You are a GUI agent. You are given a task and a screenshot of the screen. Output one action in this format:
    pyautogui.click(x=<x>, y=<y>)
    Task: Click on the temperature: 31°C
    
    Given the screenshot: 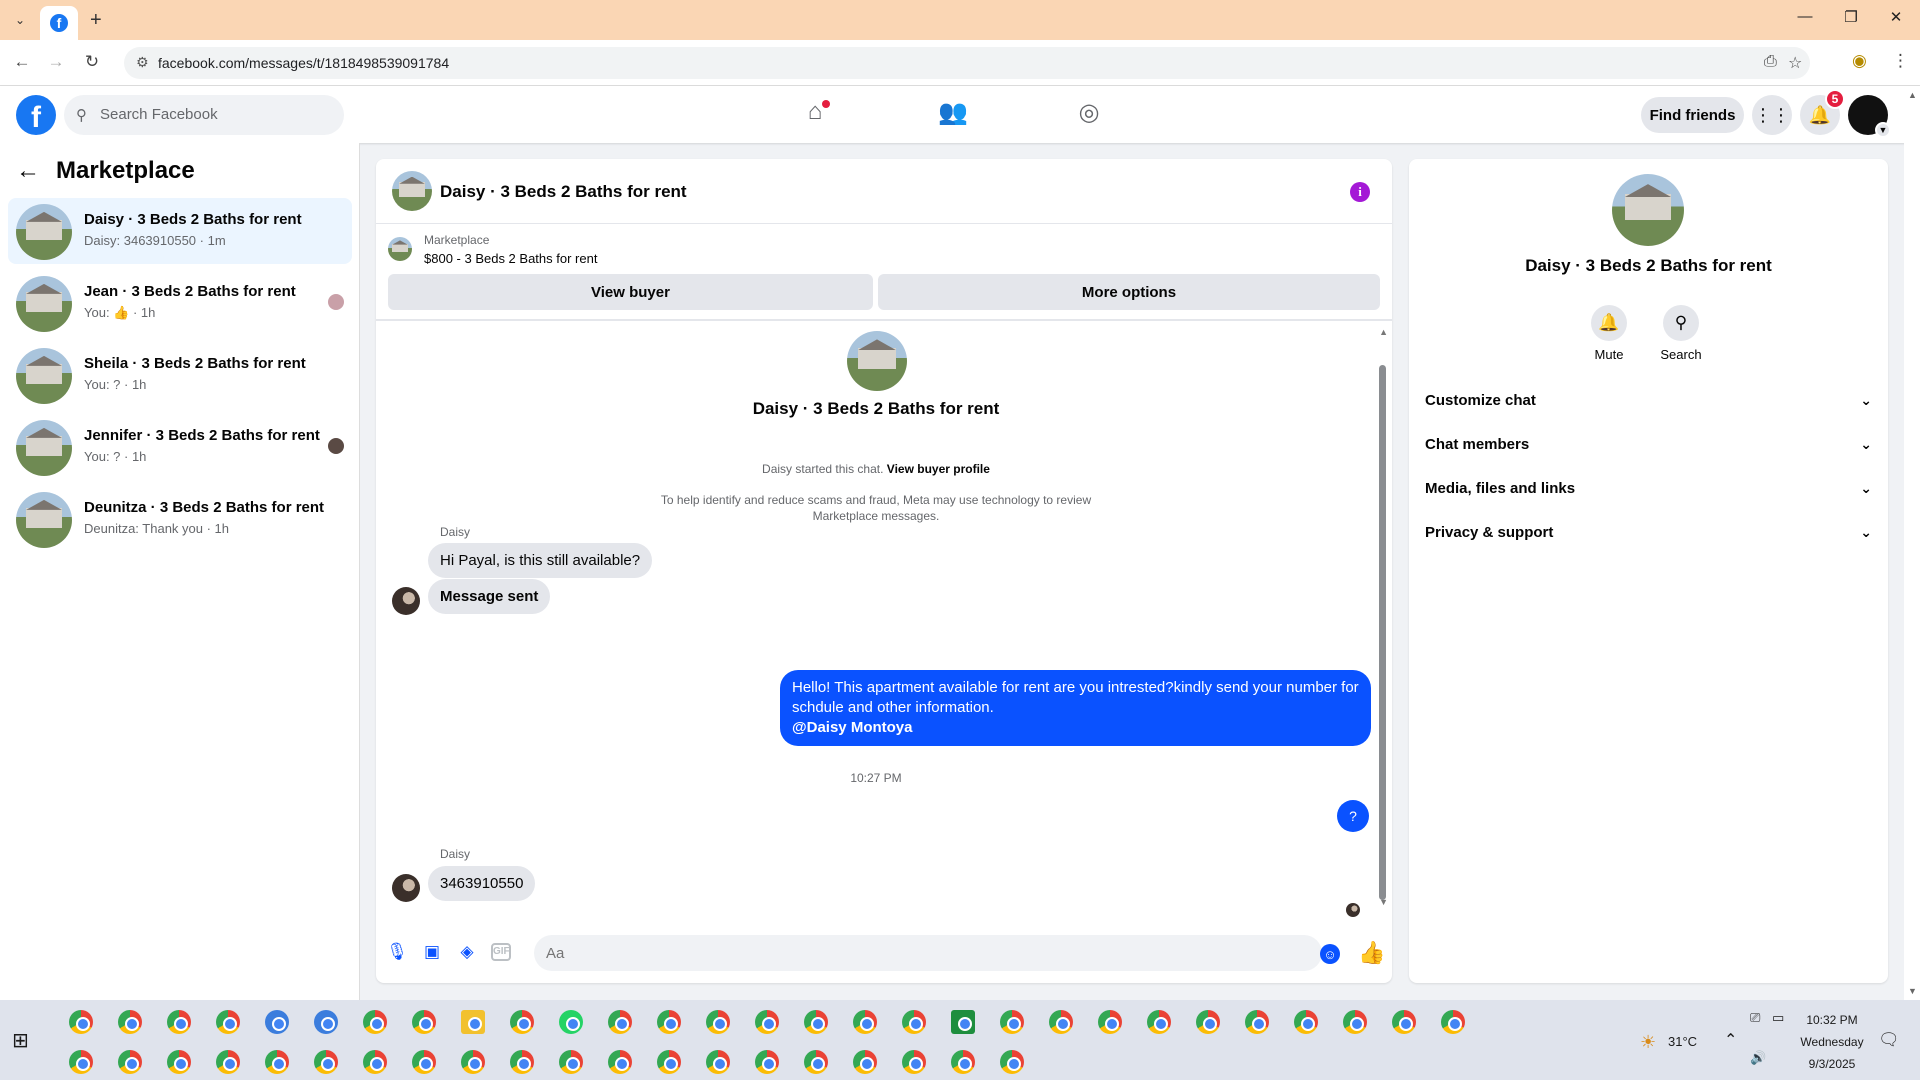 What is the action you would take?
    pyautogui.click(x=1682, y=1041)
    